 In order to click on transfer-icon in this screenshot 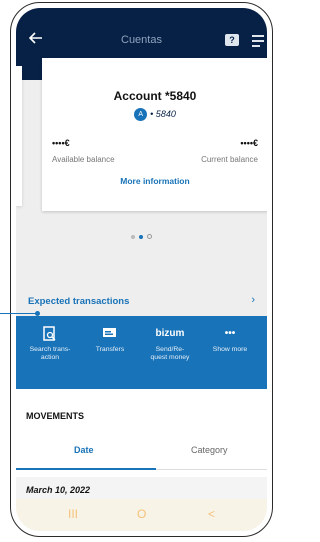, I will do `click(110, 334)`.